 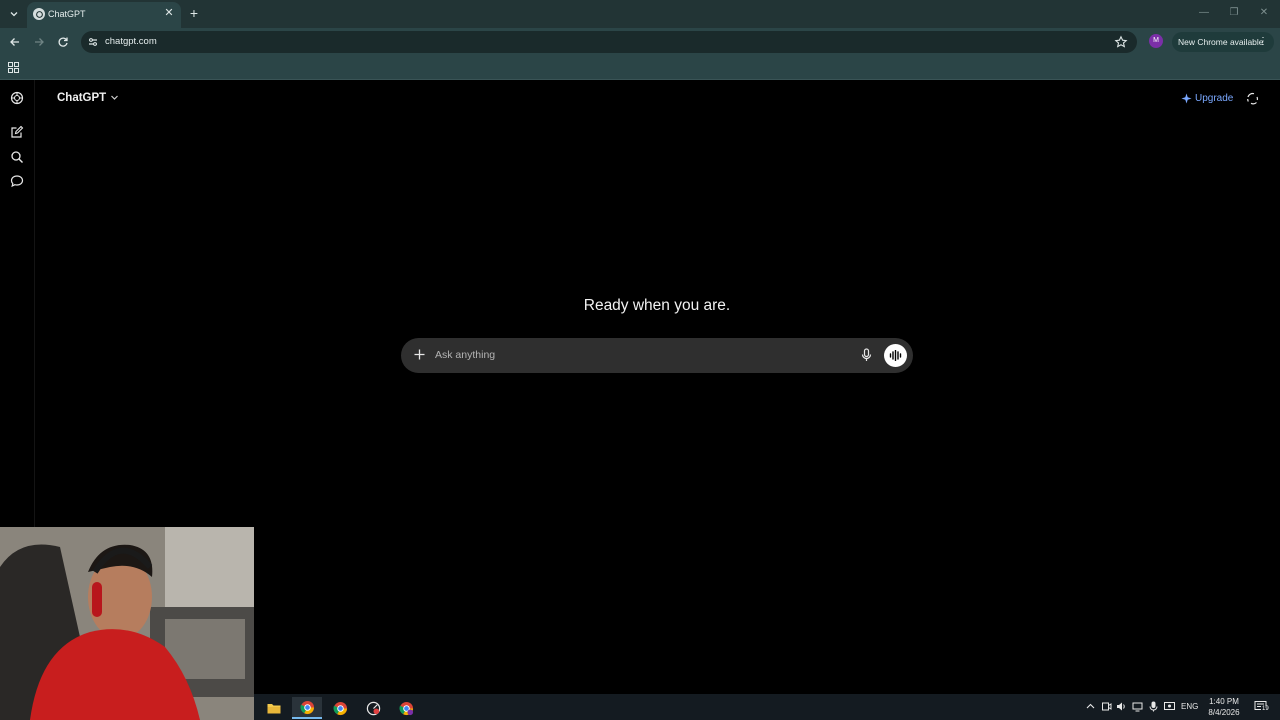 I want to click on reload-icon, so click(x=63, y=42).